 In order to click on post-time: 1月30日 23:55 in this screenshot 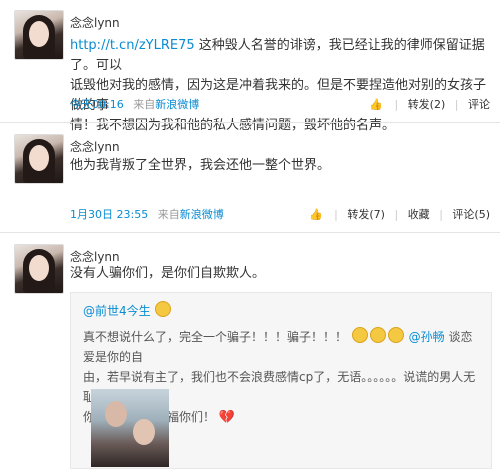, I will do `click(109, 214)`.